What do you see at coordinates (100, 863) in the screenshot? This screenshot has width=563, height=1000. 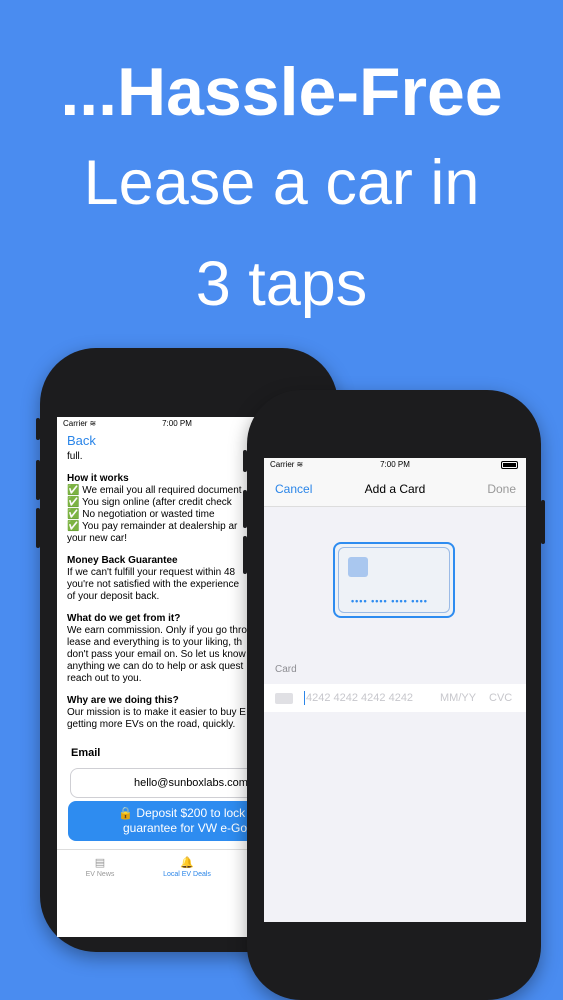 I see `newspaper-icon: ▤` at bounding box center [100, 863].